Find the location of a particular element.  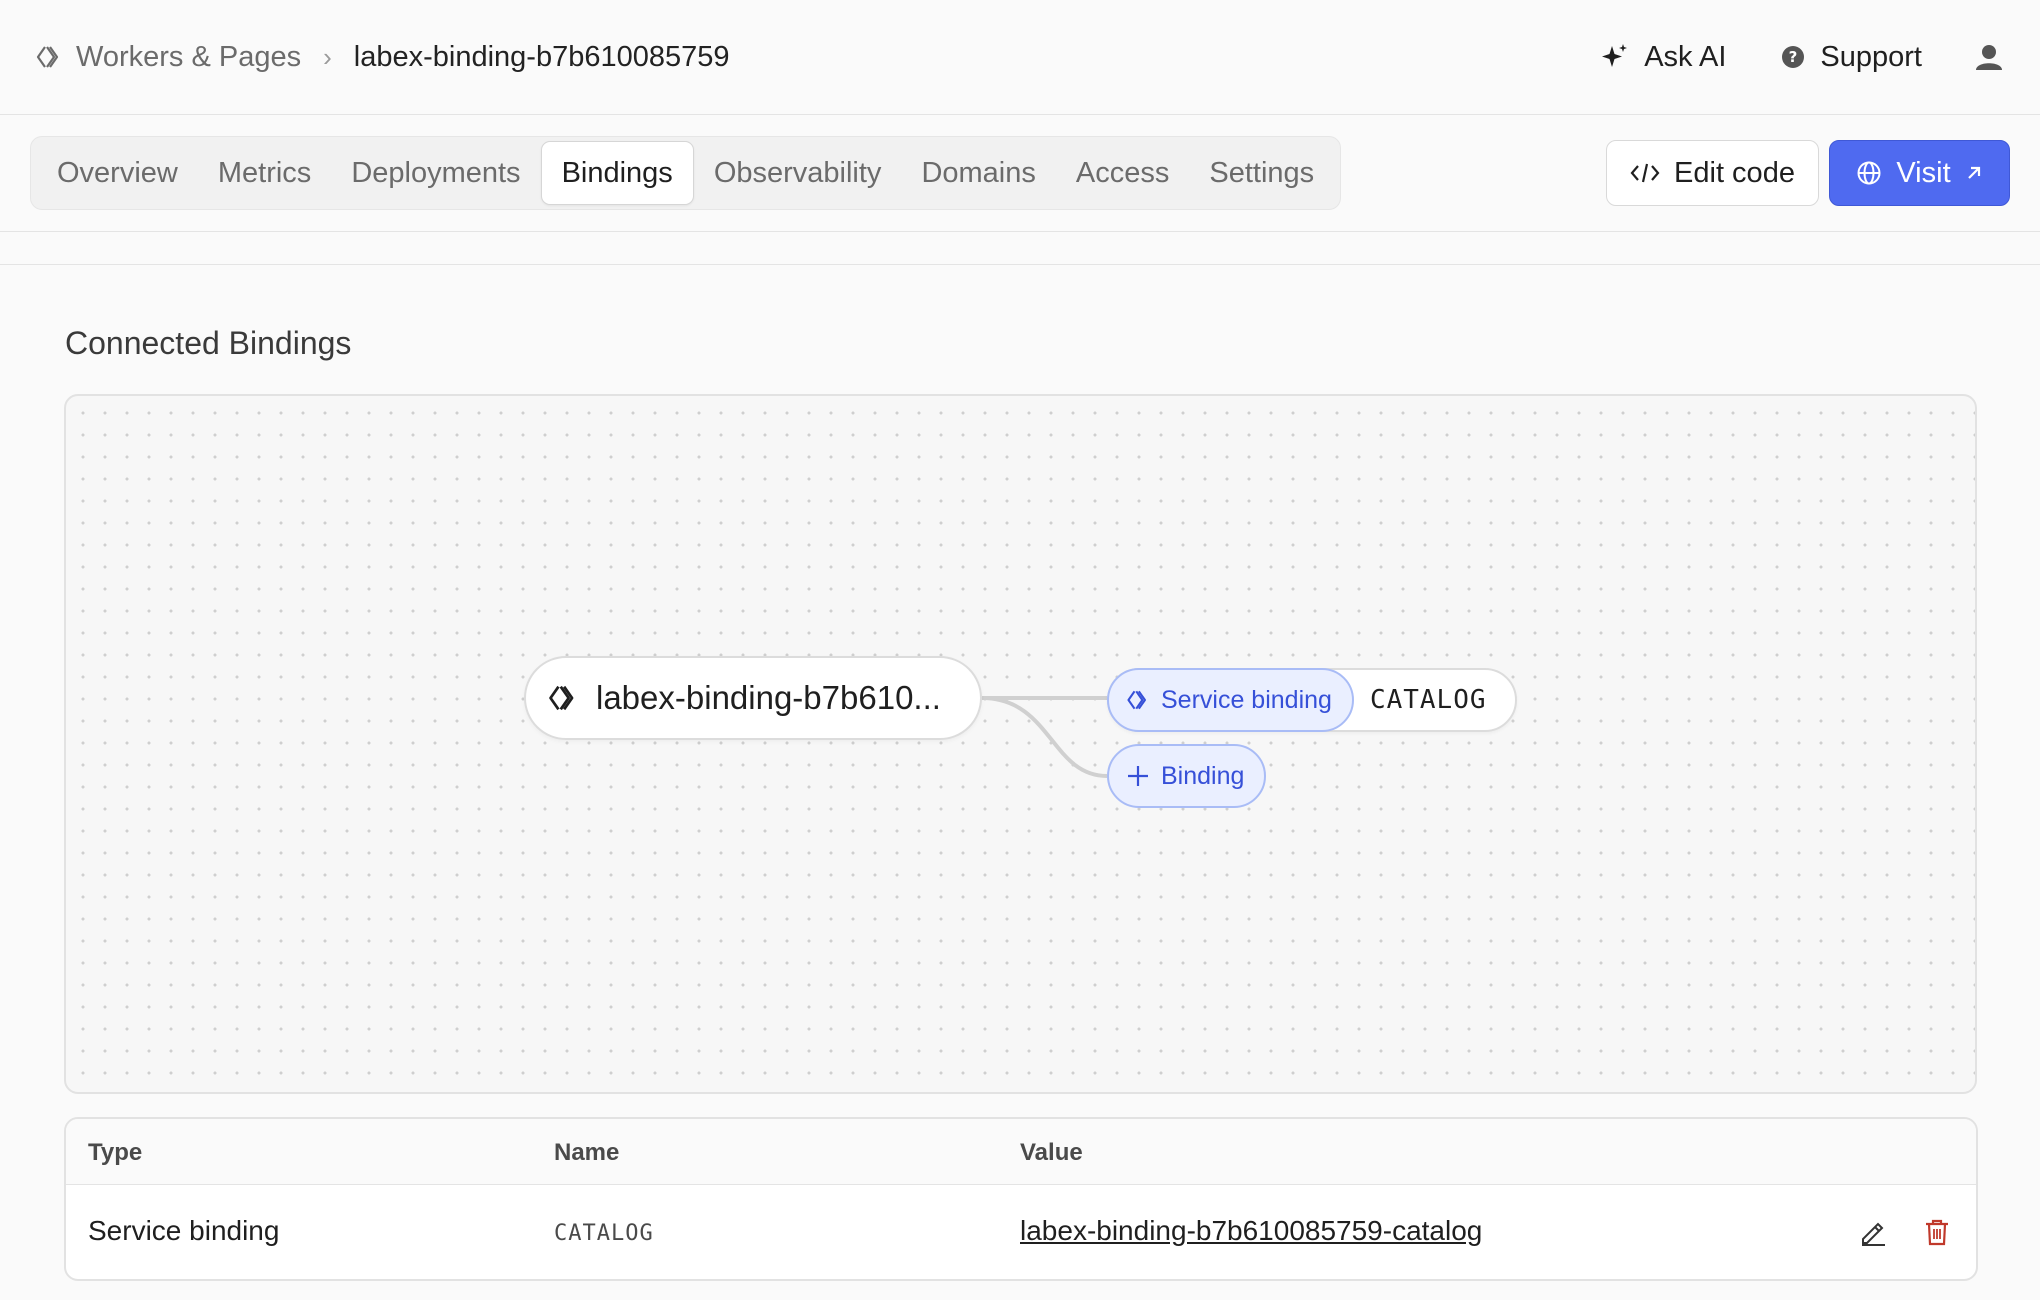

trash-icon is located at coordinates (1937, 1232).